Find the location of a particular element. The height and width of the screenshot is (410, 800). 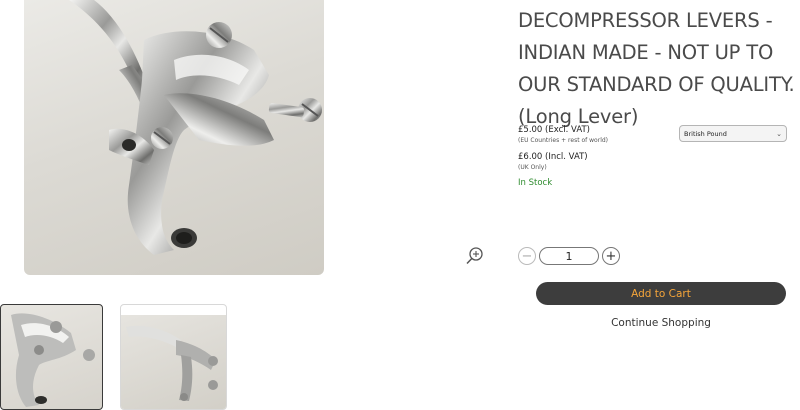

price-excl-vat: £5.00 (Excl. VAT) is located at coordinates (554, 130).